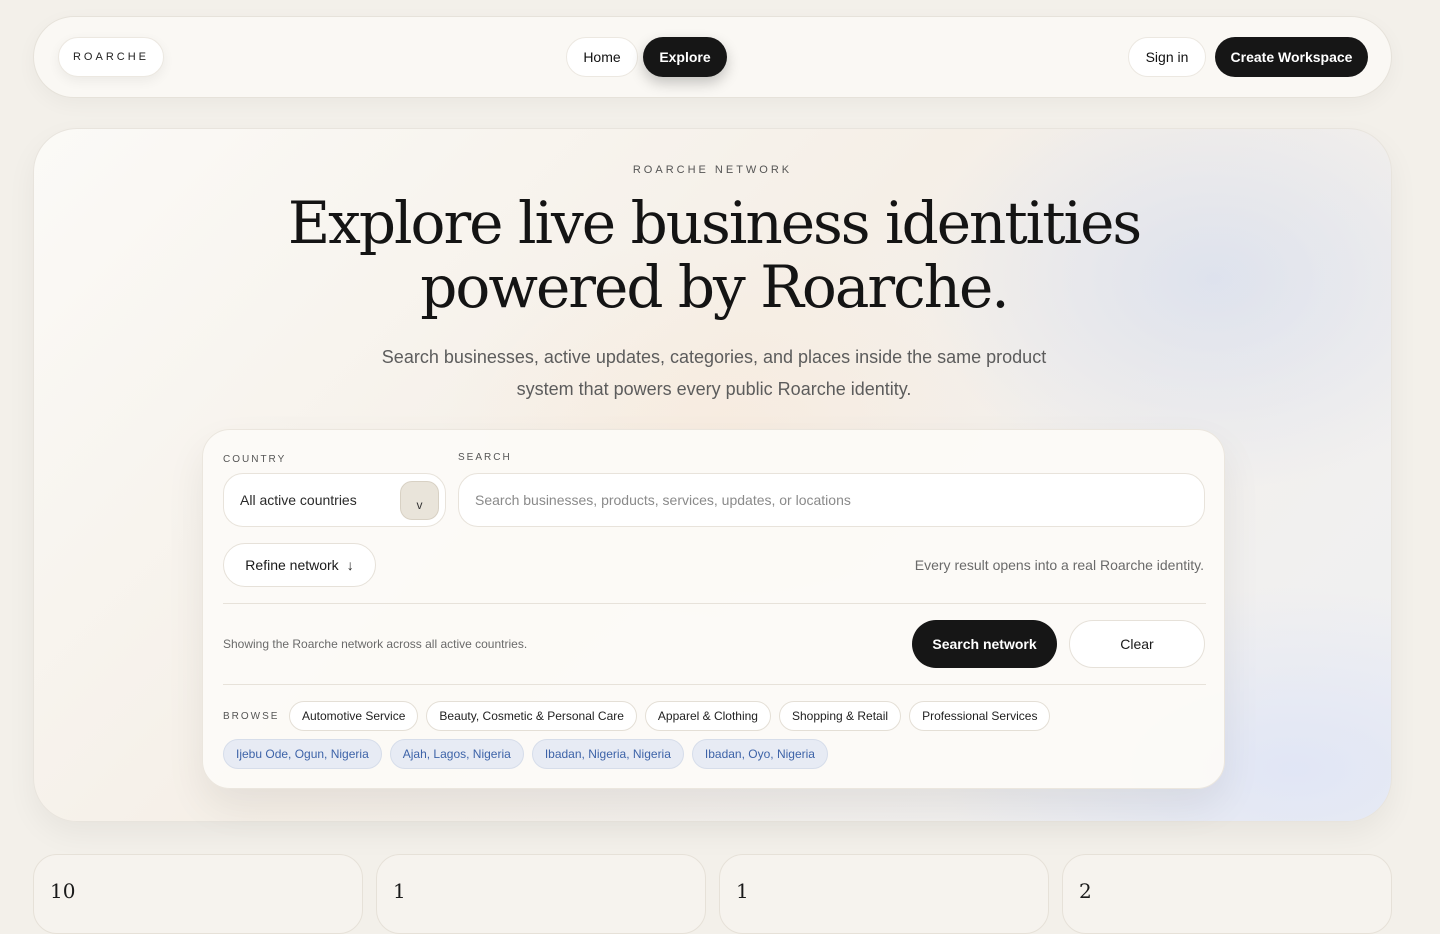 The width and height of the screenshot is (1440, 934). What do you see at coordinates (111, 57) in the screenshot?
I see `roarche-logo: ROARCHE` at bounding box center [111, 57].